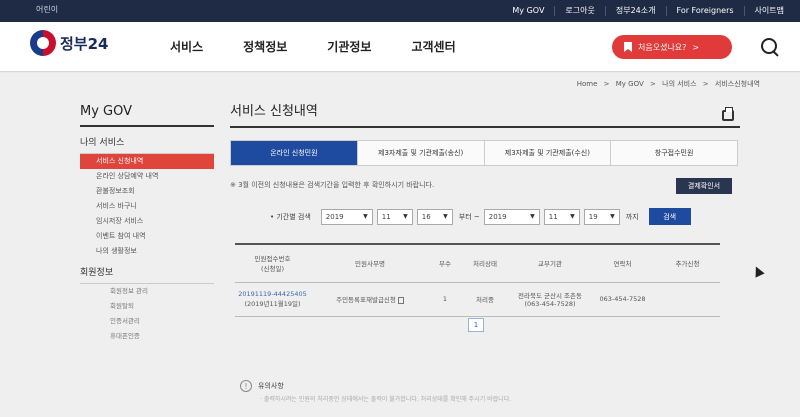 The height and width of the screenshot is (417, 800). What do you see at coordinates (272, 304) in the screenshot?
I see `receipt-date: (2019년11월19일)` at bounding box center [272, 304].